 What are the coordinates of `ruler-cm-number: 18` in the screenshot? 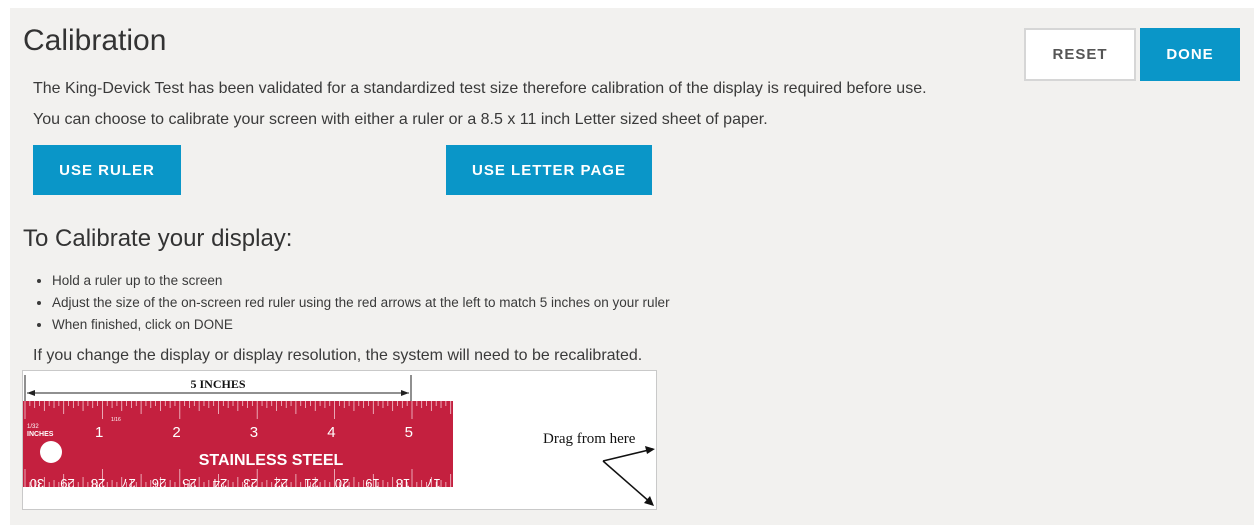 It's located at (403, 483).